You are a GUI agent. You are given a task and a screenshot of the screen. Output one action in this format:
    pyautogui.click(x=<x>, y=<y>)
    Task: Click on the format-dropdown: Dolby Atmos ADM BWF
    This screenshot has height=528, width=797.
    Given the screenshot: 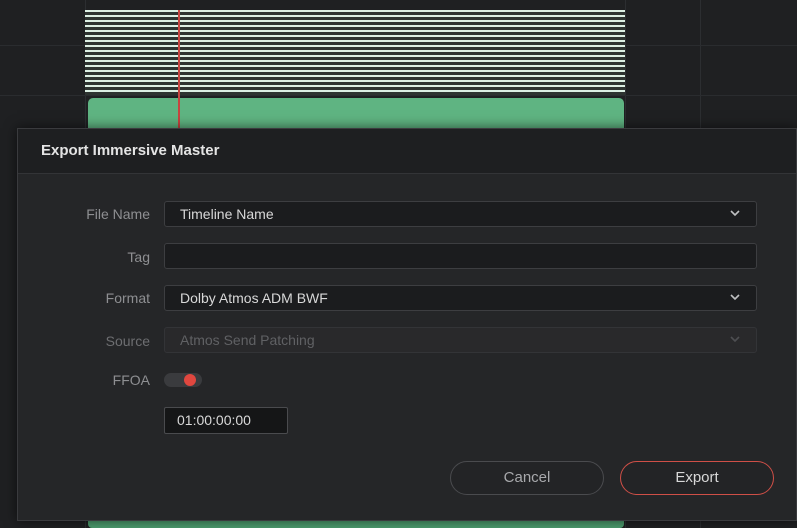 What is the action you would take?
    pyautogui.click(x=460, y=298)
    